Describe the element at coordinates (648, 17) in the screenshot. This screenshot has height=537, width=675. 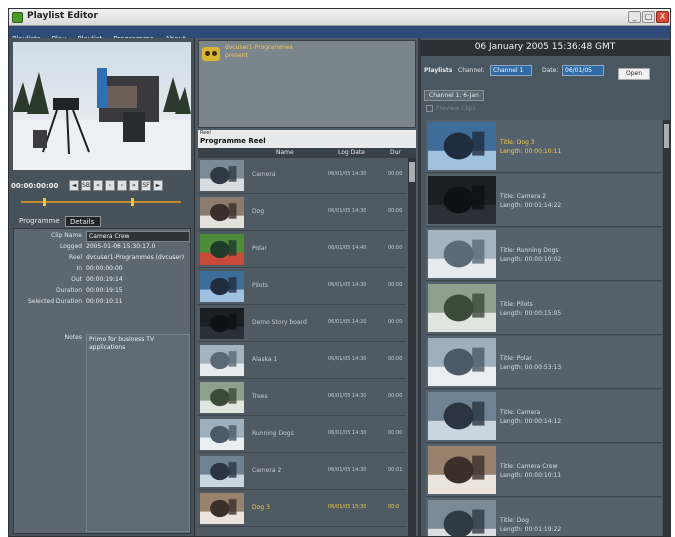
I see `maximize-button: □` at that location.